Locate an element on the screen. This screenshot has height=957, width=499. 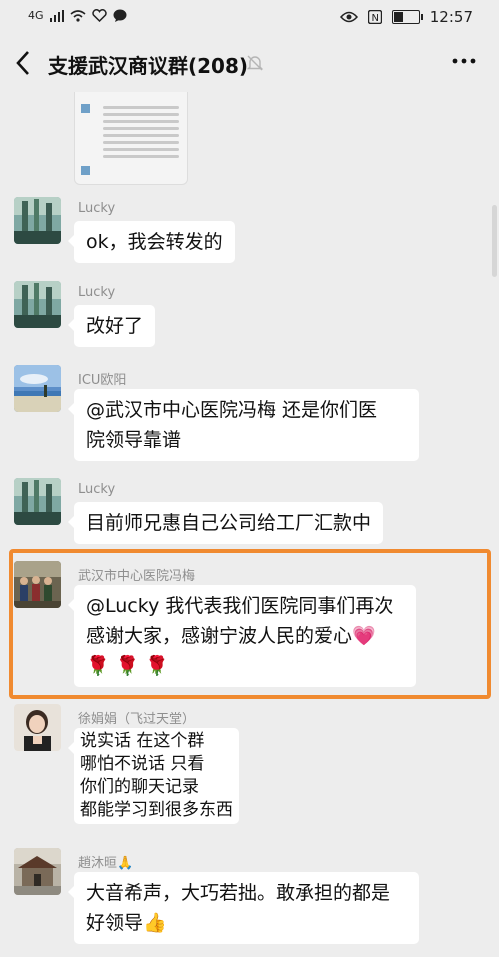
chat-icon is located at coordinates (120, 15).